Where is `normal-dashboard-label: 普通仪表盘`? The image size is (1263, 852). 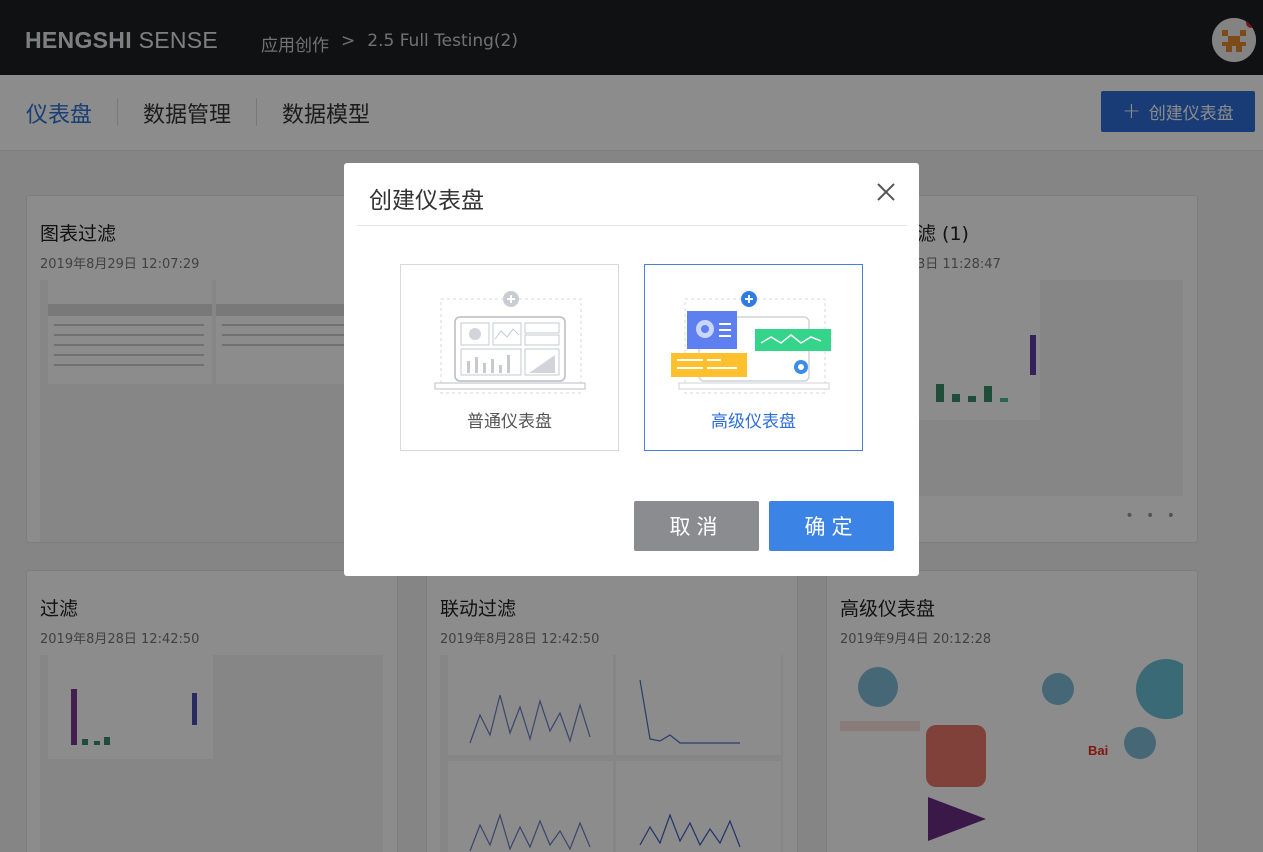
normal-dashboard-label: 普通仪表盘 is located at coordinates (509, 422).